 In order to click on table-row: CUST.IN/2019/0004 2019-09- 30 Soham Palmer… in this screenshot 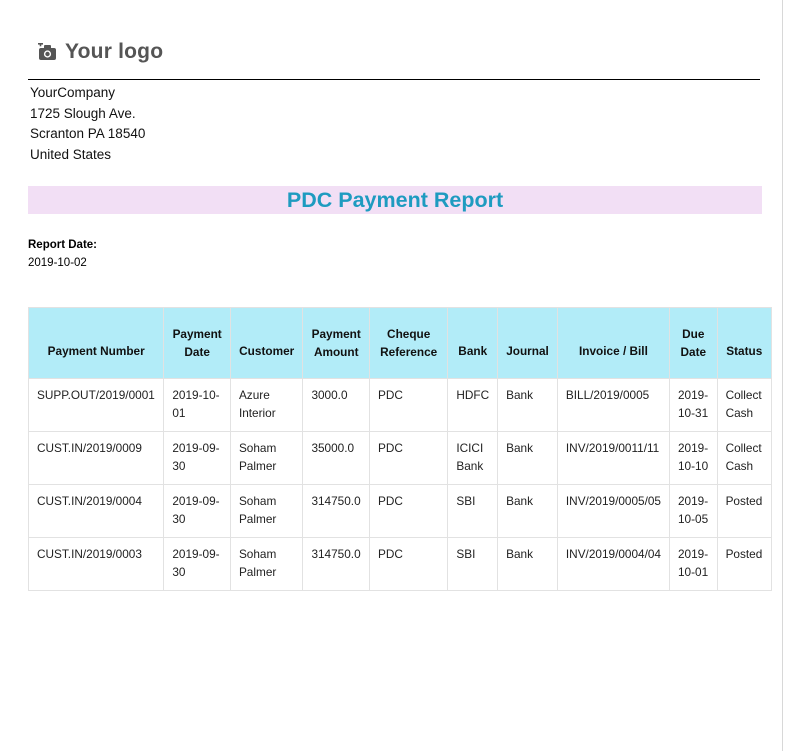, I will do `click(400, 511)`.